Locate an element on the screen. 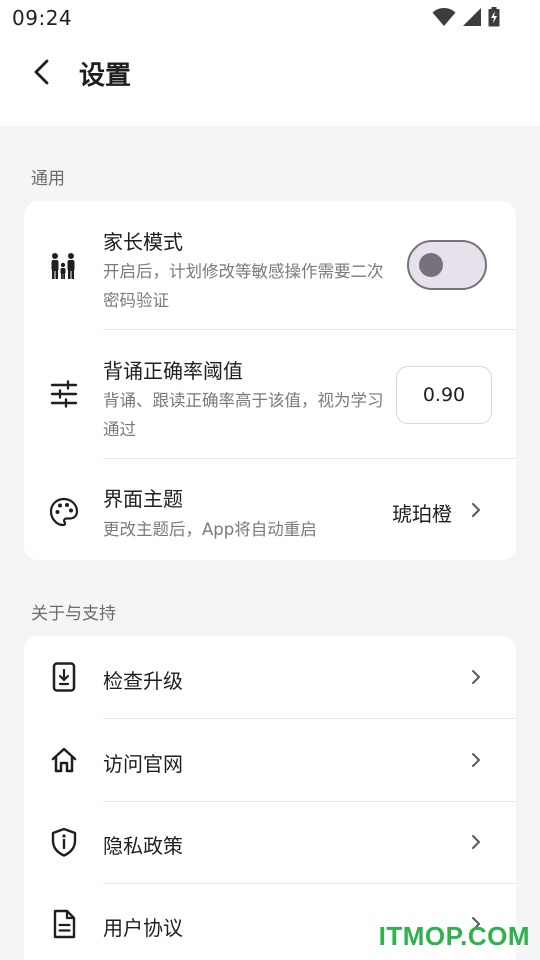 This screenshot has width=540, height=960. threshold-value-field: 0.90 is located at coordinates (444, 395).